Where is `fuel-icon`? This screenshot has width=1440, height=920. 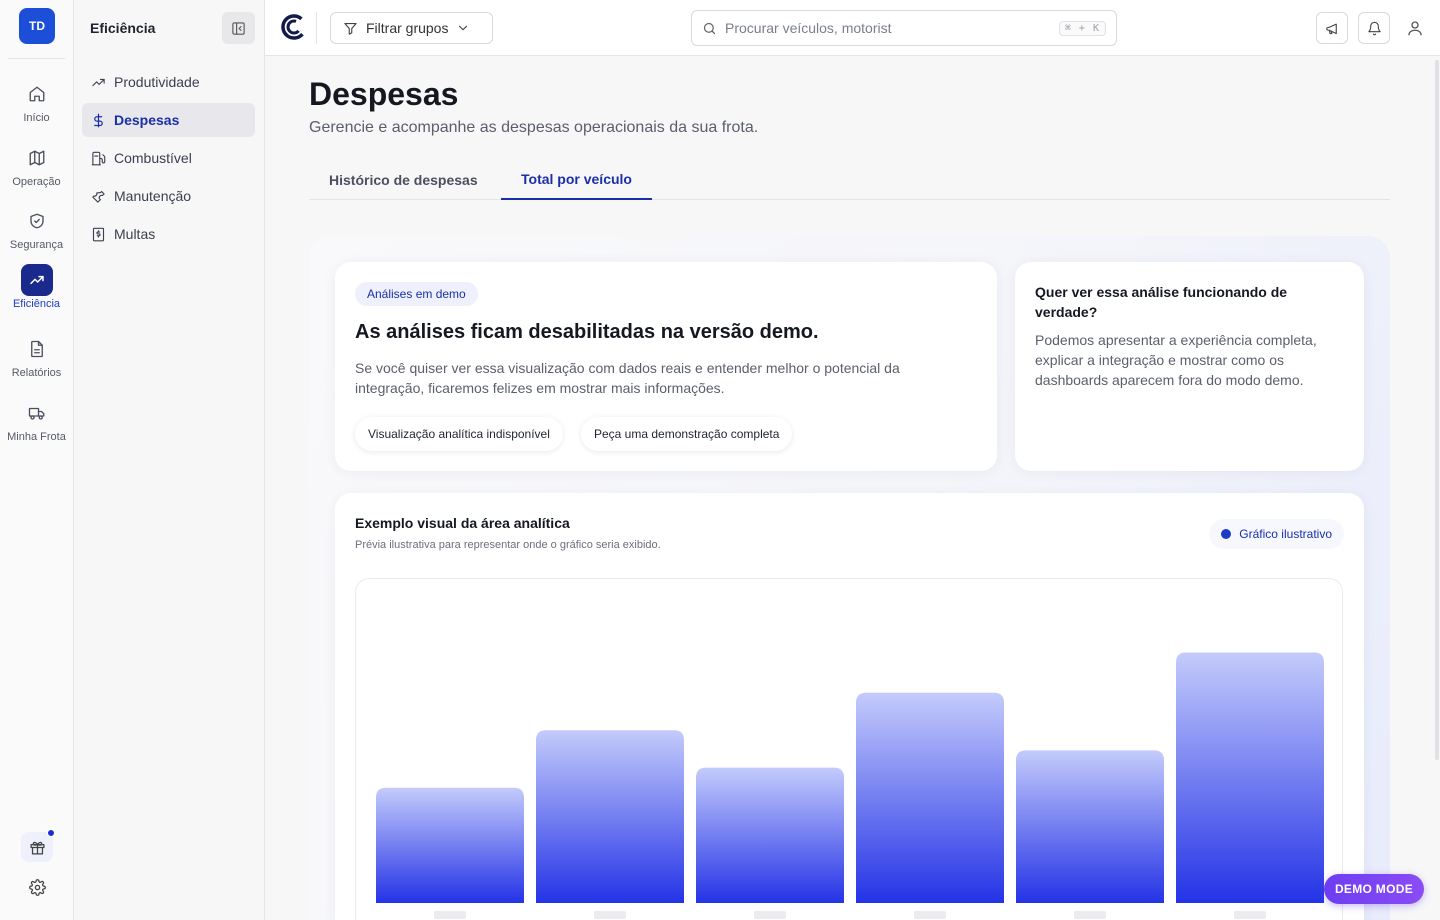 fuel-icon is located at coordinates (98, 158).